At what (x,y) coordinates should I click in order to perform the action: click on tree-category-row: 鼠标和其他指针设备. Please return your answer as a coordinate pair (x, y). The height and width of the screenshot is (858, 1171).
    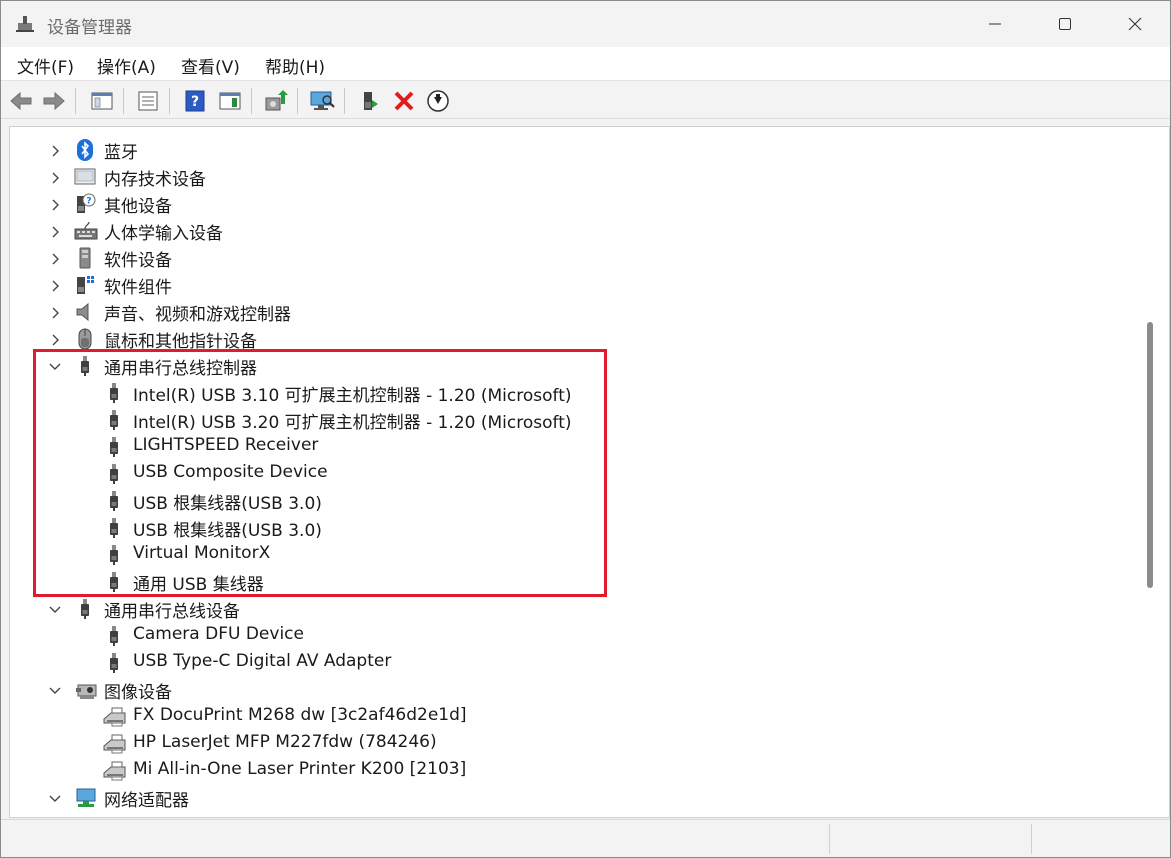
    Looking at the image, I should click on (574, 338).